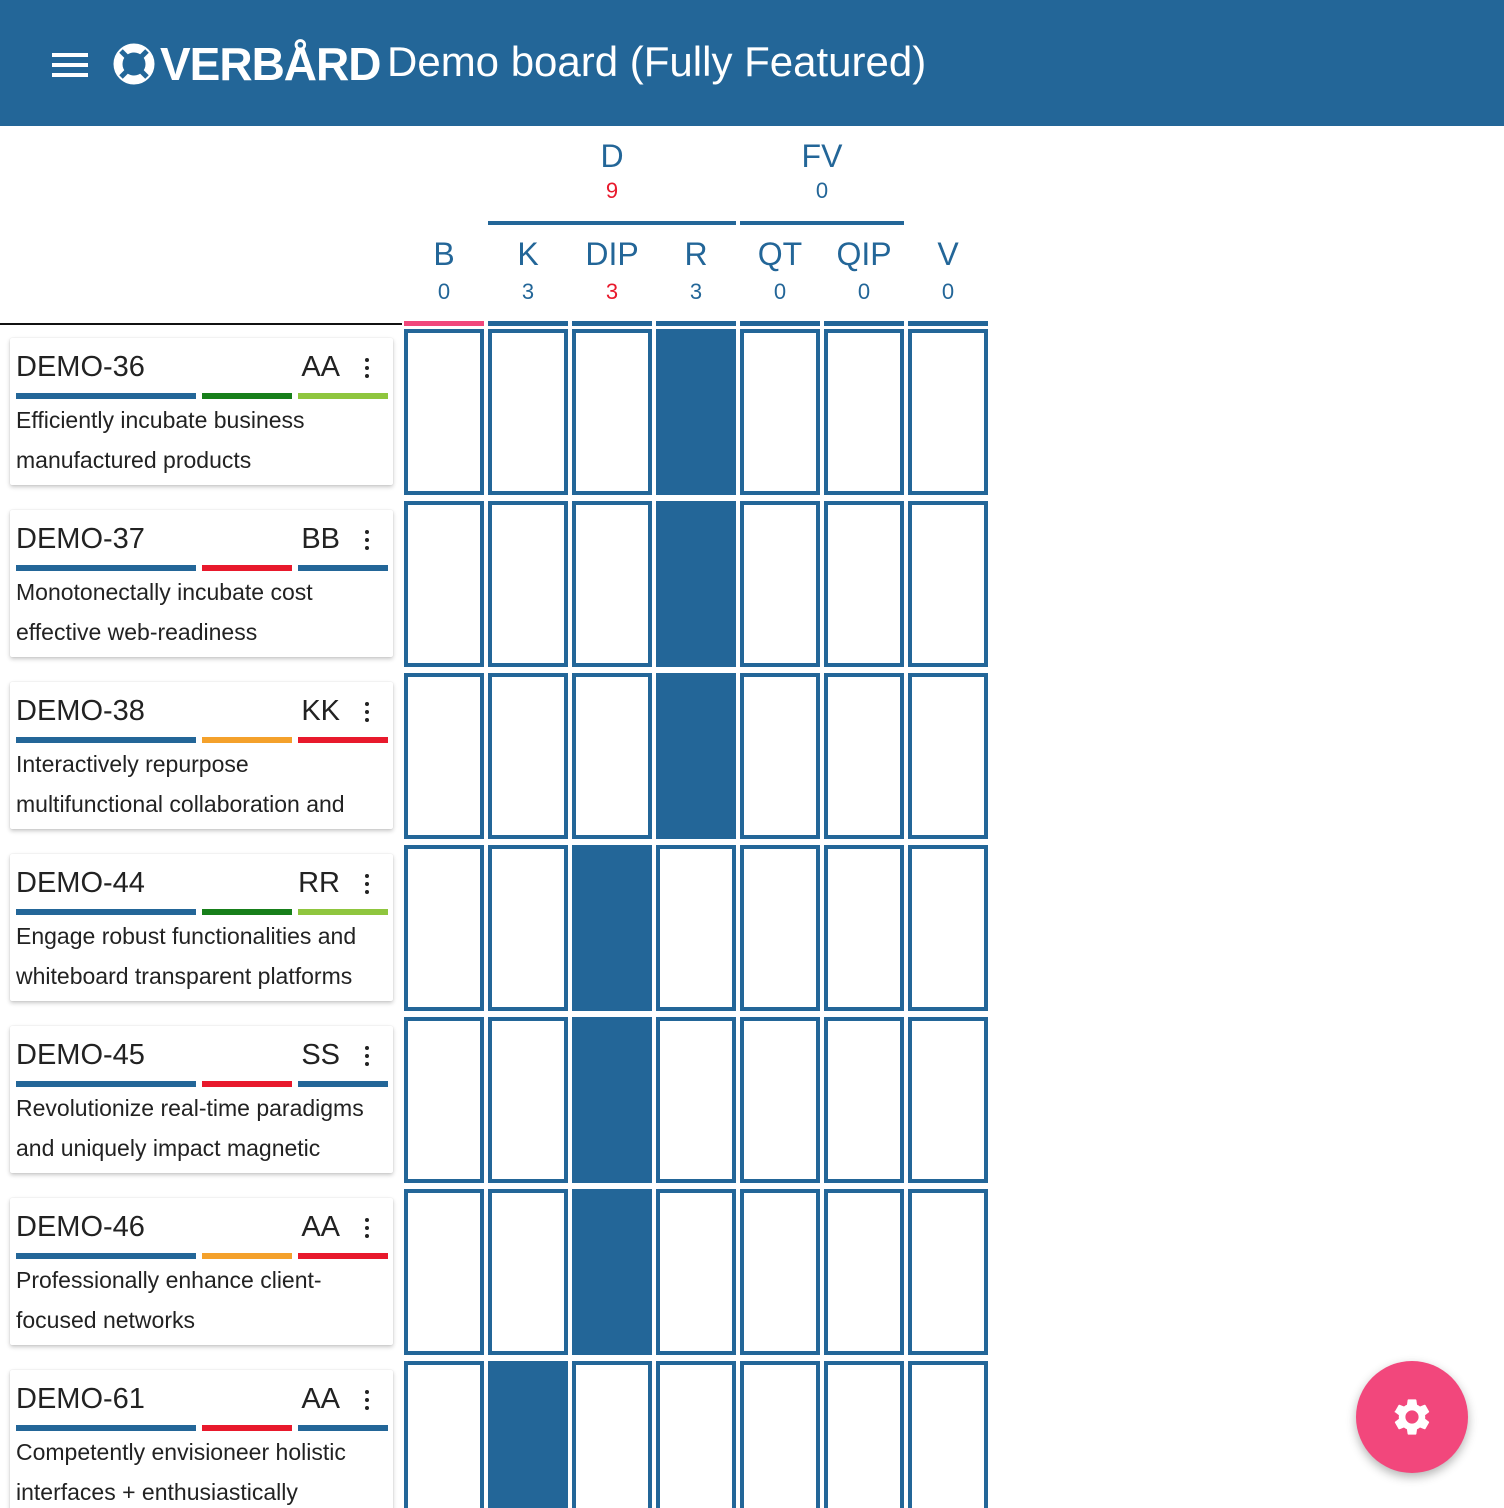  What do you see at coordinates (80, 1055) in the screenshot?
I see `issue-key: DEMO-45` at bounding box center [80, 1055].